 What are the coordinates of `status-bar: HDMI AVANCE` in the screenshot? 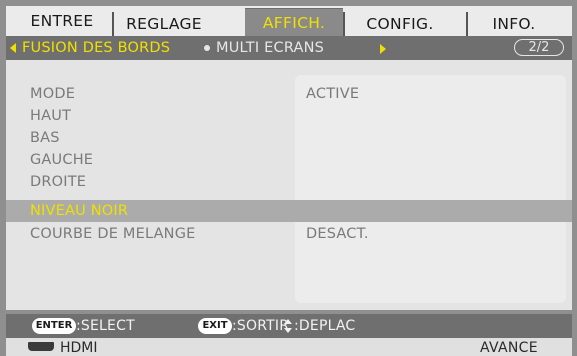 It's located at (289, 347).